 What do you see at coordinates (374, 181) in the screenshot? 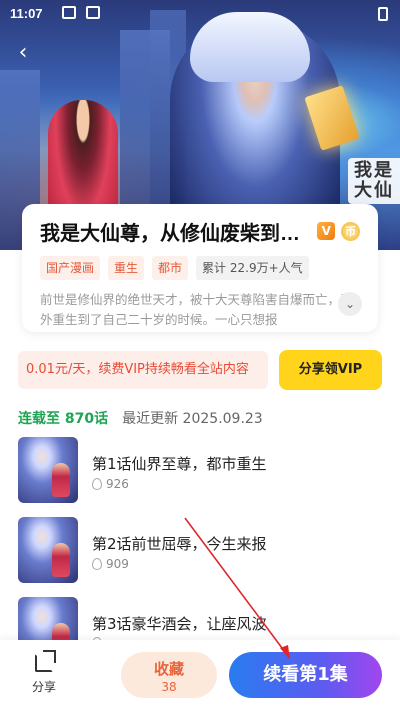
I see `poster-title-text: 我是大仙` at bounding box center [374, 181].